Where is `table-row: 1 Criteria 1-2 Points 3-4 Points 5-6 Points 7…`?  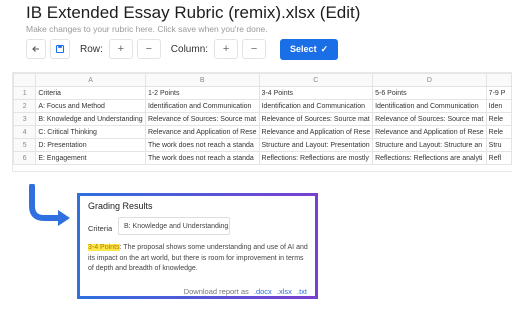
table-row: 1 Criteria 1-2 Points 3-4 Points 5-6 Points 7… is located at coordinates (262, 93).